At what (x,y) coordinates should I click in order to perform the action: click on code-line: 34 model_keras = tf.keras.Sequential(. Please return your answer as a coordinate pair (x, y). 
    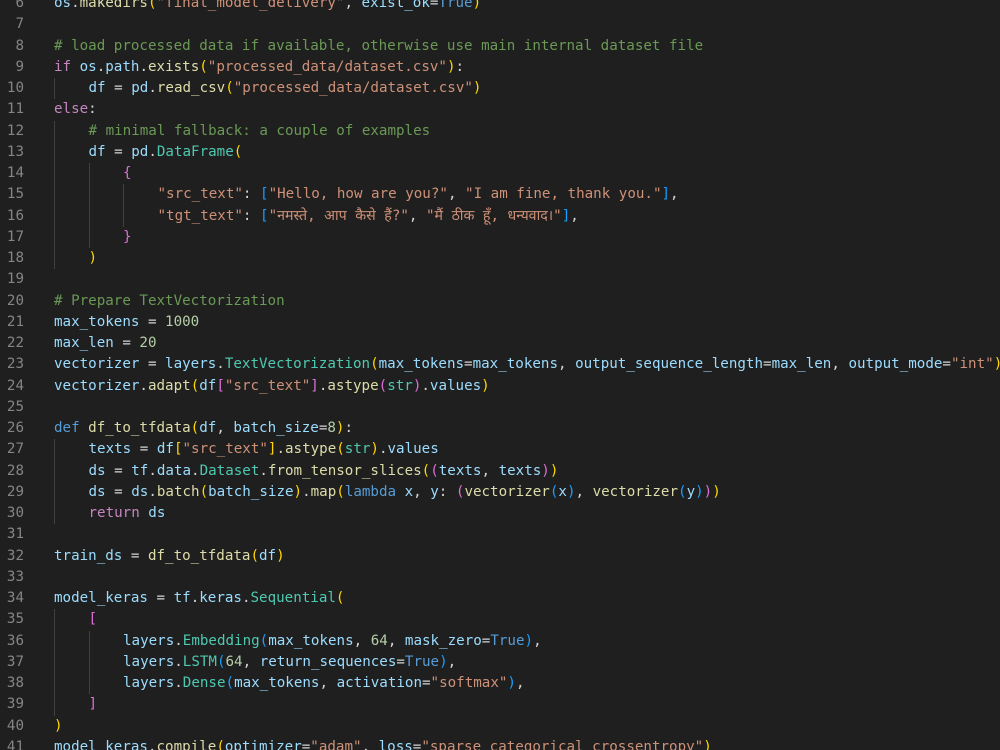
    Looking at the image, I should click on (500, 598).